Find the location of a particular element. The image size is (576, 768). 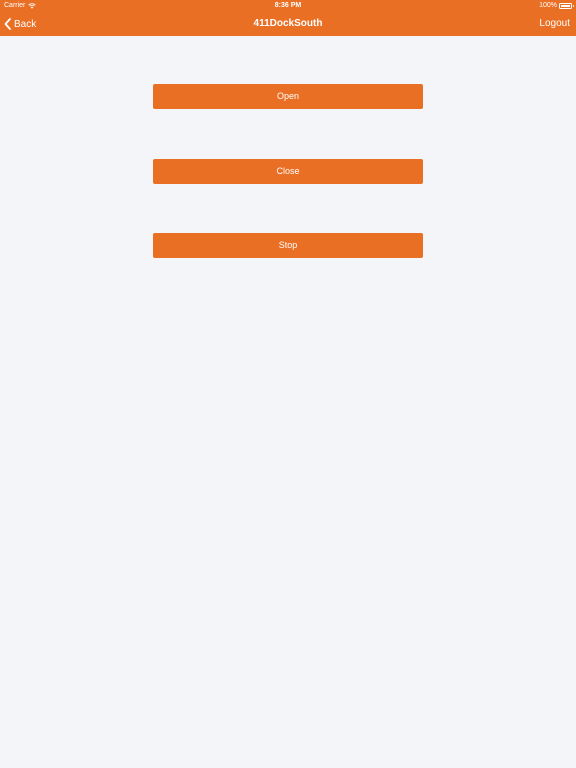

status-time: 8:36 PM is located at coordinates (288, 5).